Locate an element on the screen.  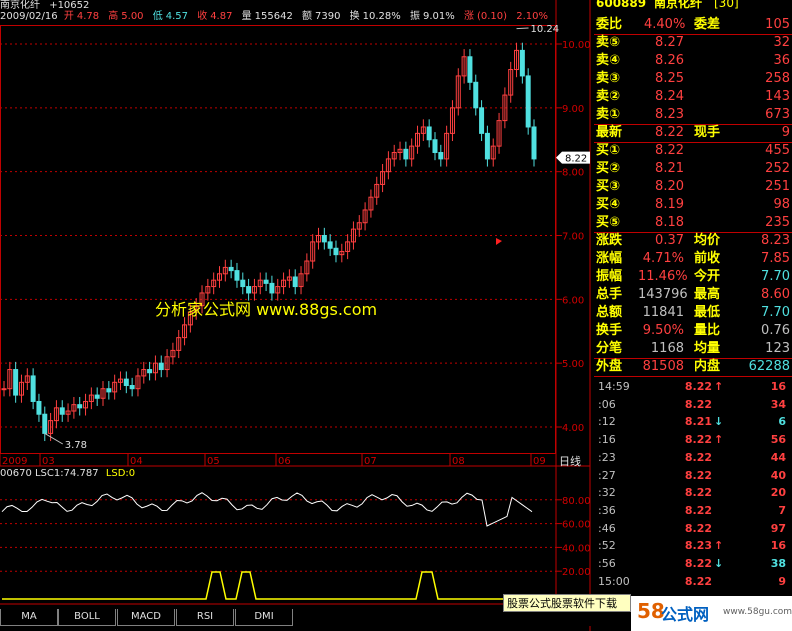
indicator-tick-label: 60.00 is located at coordinates (576, 525).